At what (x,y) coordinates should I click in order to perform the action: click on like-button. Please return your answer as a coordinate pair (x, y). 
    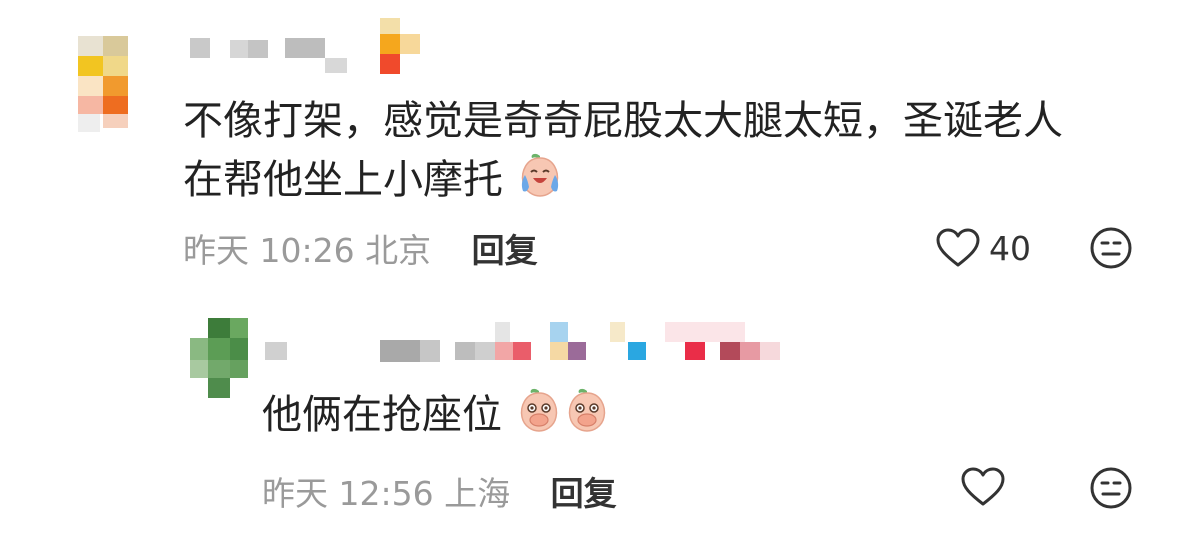
    Looking at the image, I should click on (983, 488).